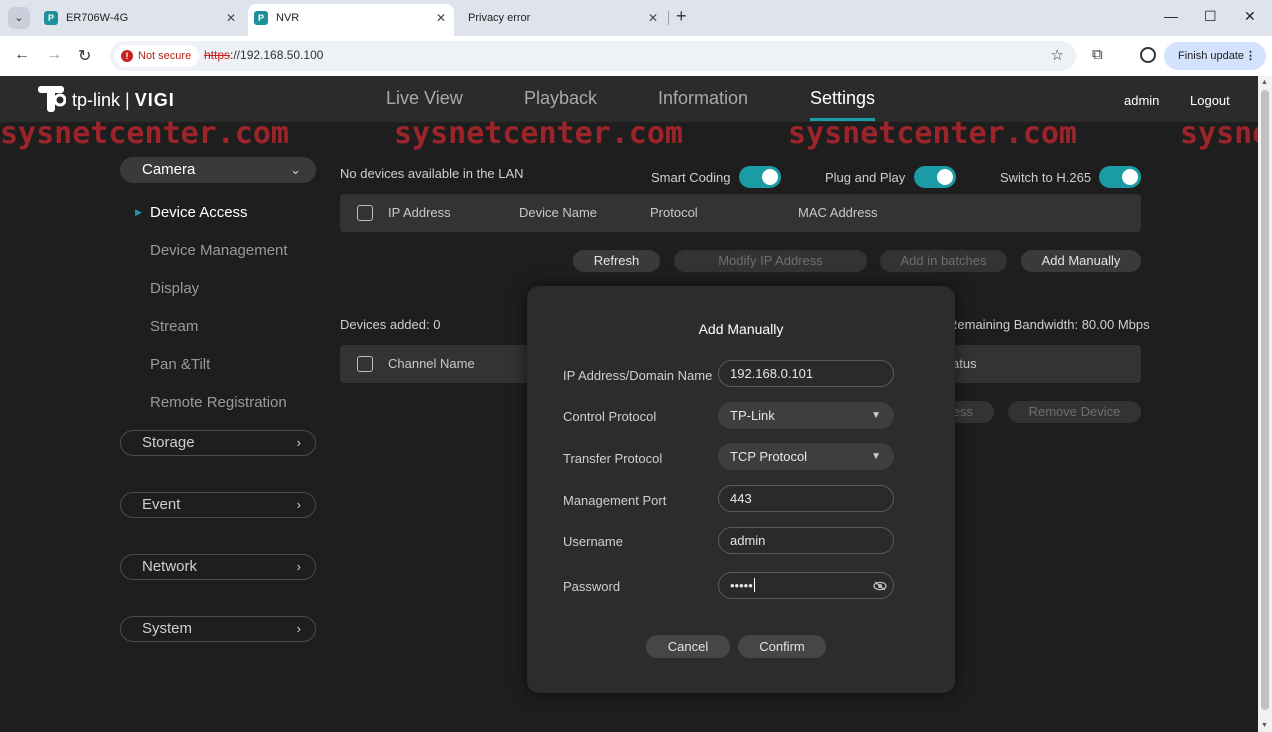  What do you see at coordinates (691, 177) in the screenshot?
I see `smart-coding-label: Smart Coding` at bounding box center [691, 177].